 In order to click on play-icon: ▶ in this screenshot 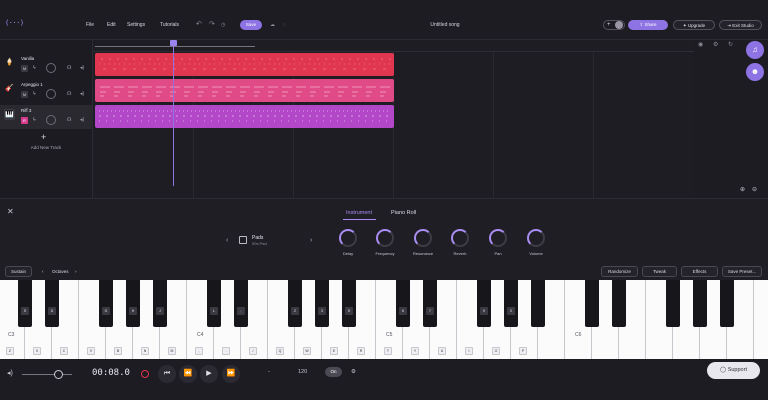, I will do `click(209, 374)`.